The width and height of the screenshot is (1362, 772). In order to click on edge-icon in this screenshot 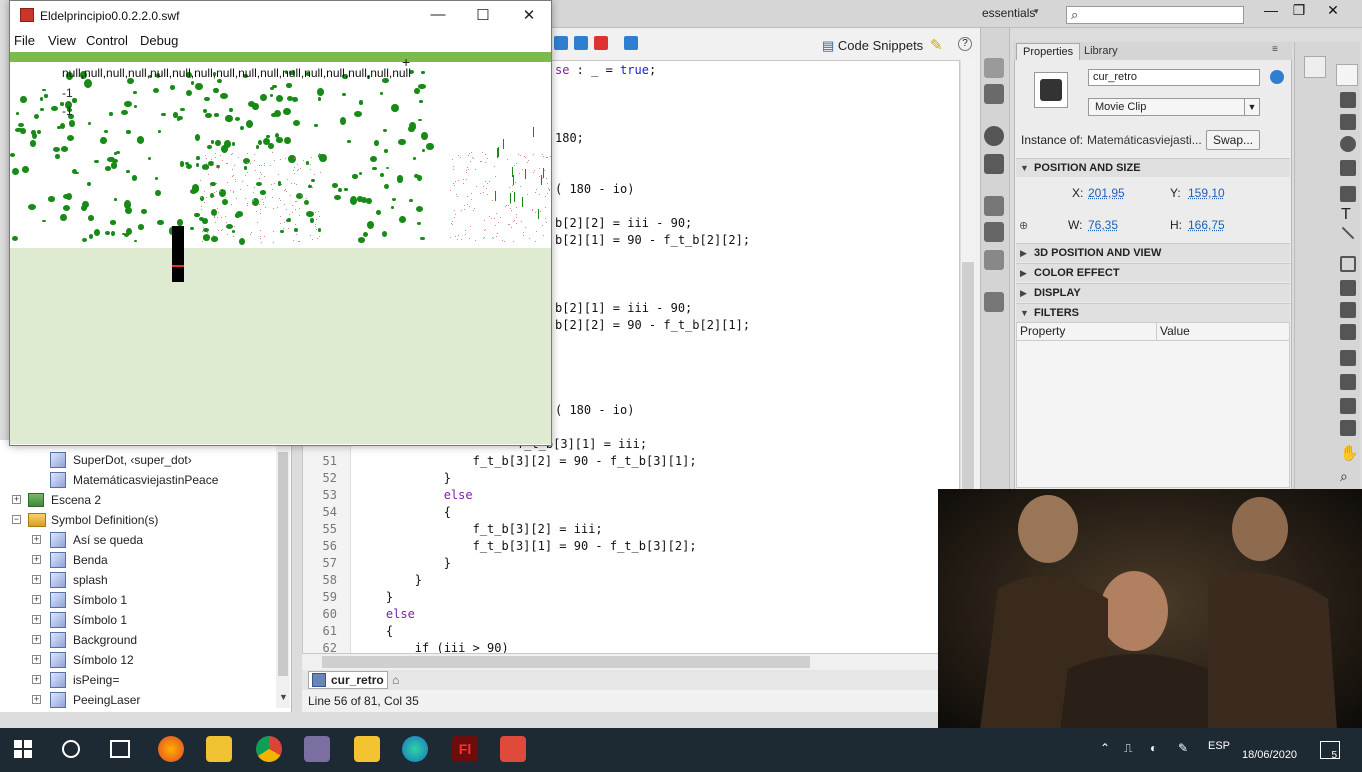, I will do `click(415, 749)`.